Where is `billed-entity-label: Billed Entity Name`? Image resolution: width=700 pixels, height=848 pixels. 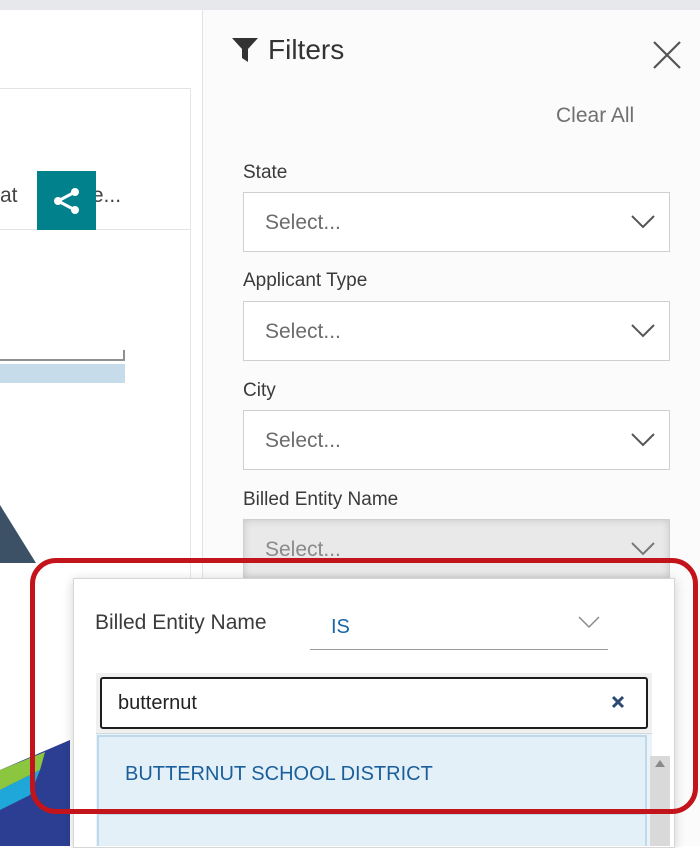 billed-entity-label: Billed Entity Name is located at coordinates (321, 499).